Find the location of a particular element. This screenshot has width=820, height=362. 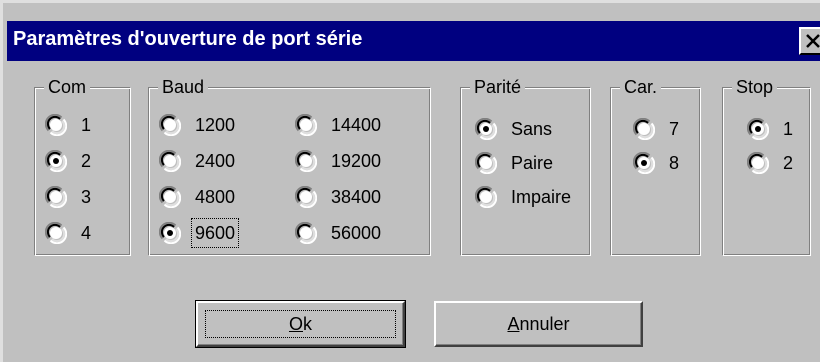

parity-option-label: Impaire is located at coordinates (541, 197).